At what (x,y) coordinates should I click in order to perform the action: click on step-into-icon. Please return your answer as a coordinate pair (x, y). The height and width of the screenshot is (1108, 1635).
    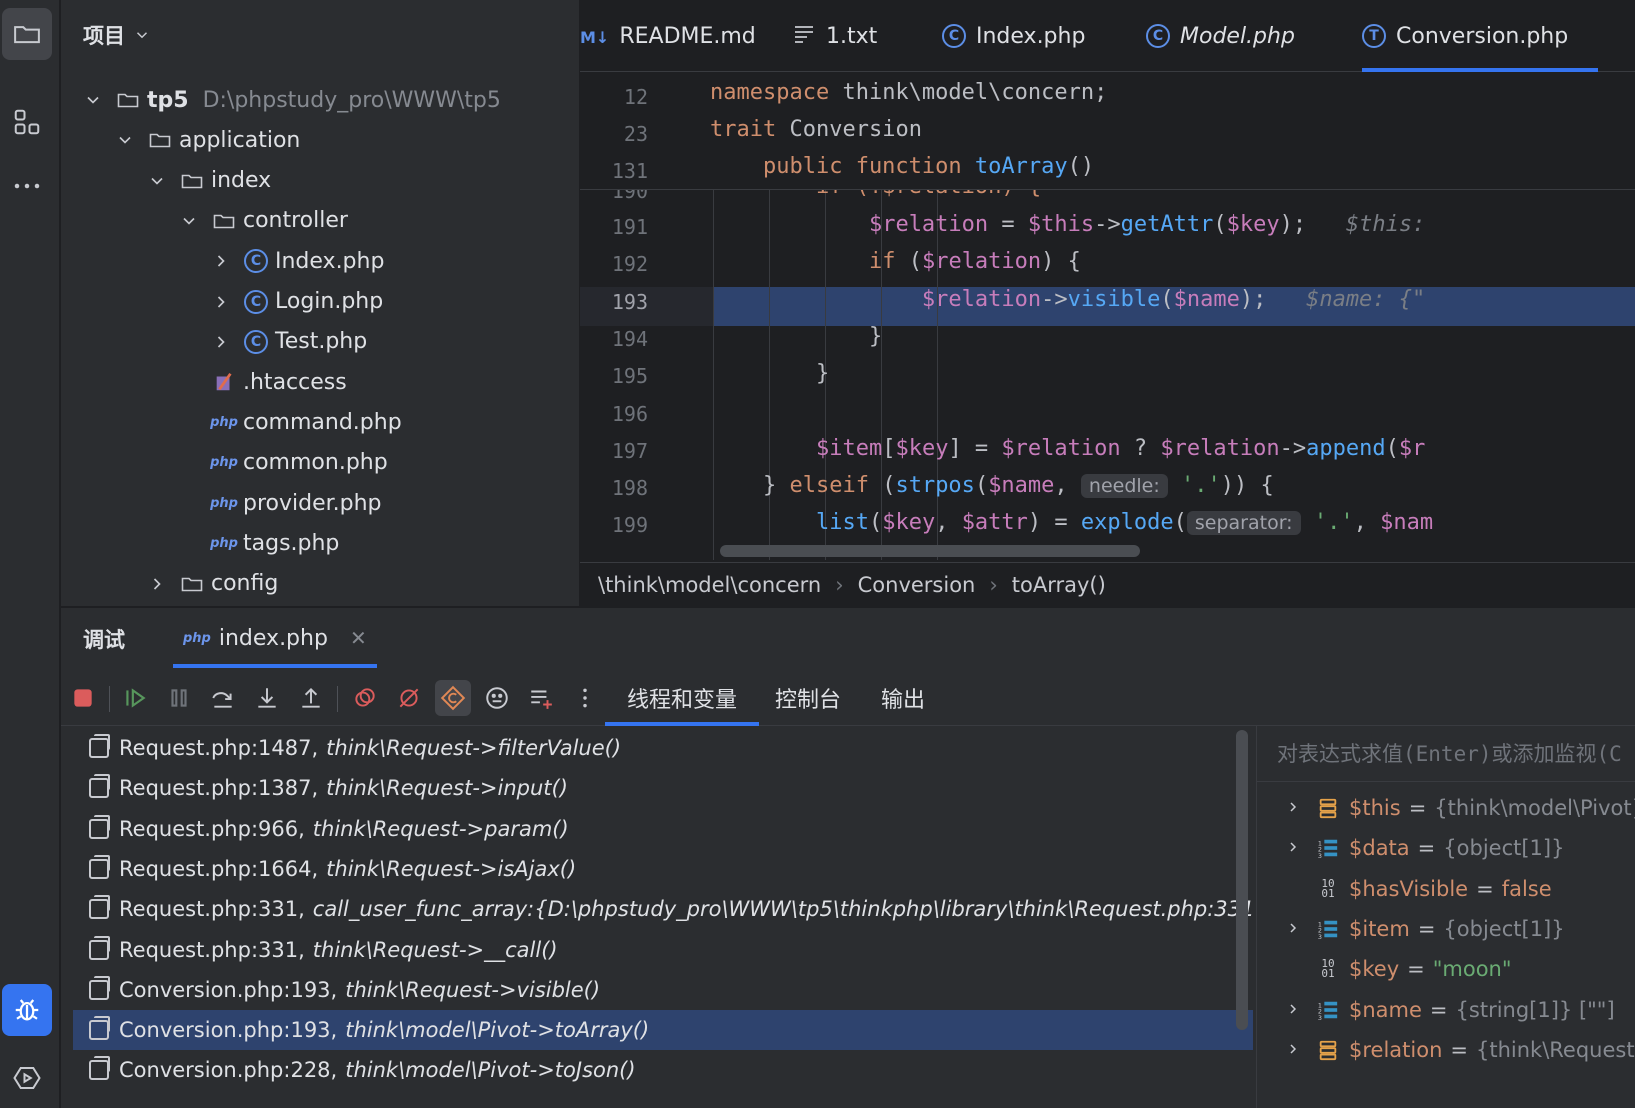
    Looking at the image, I should click on (267, 698).